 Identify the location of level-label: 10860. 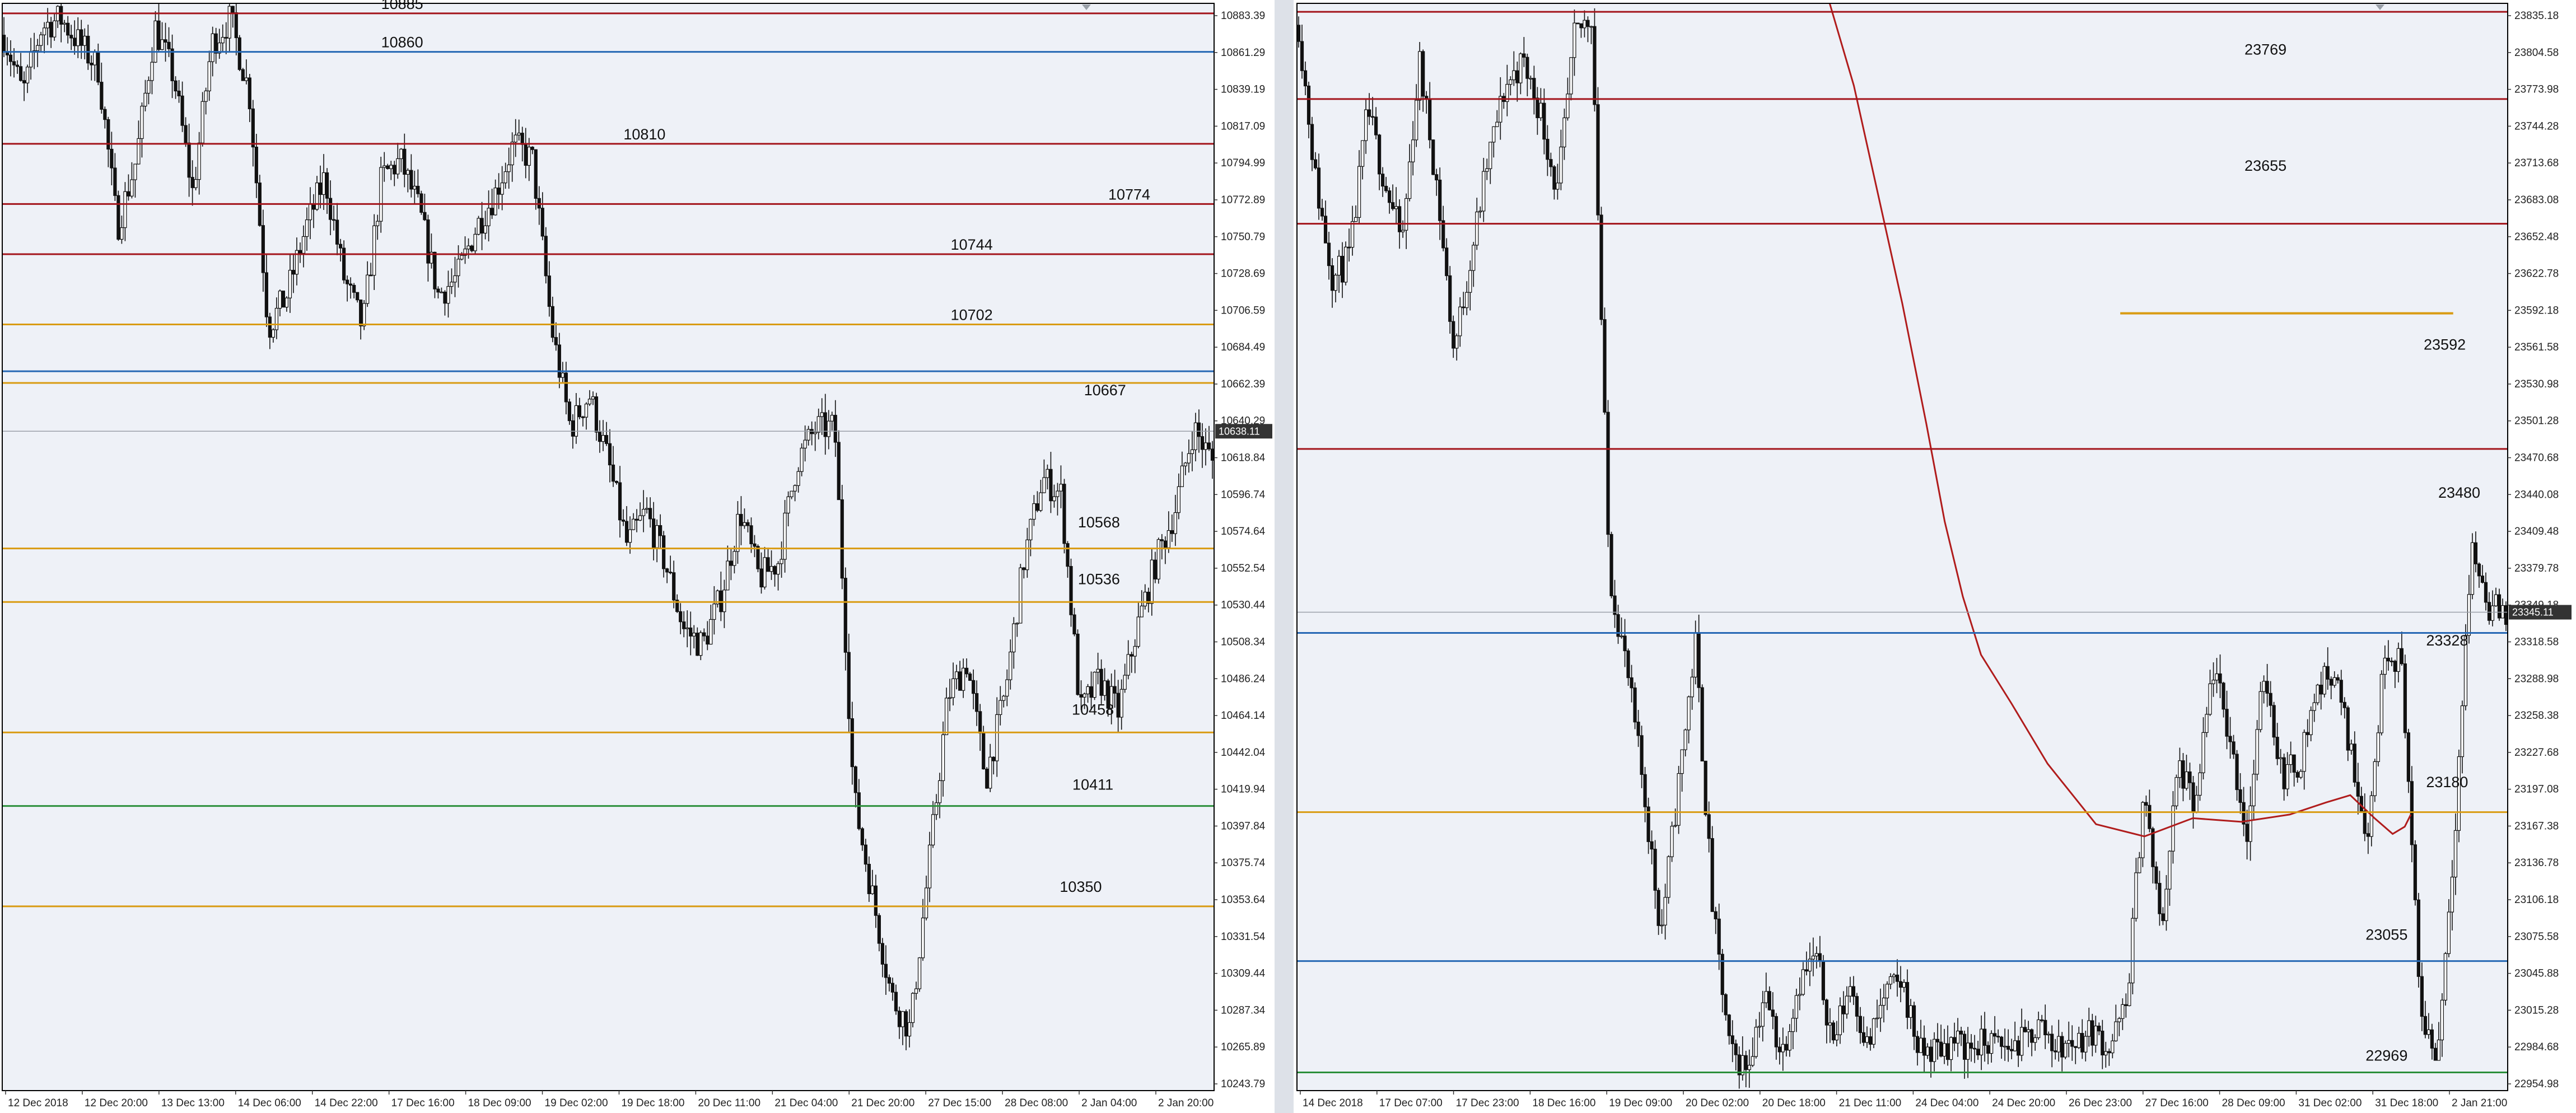
(402, 43).